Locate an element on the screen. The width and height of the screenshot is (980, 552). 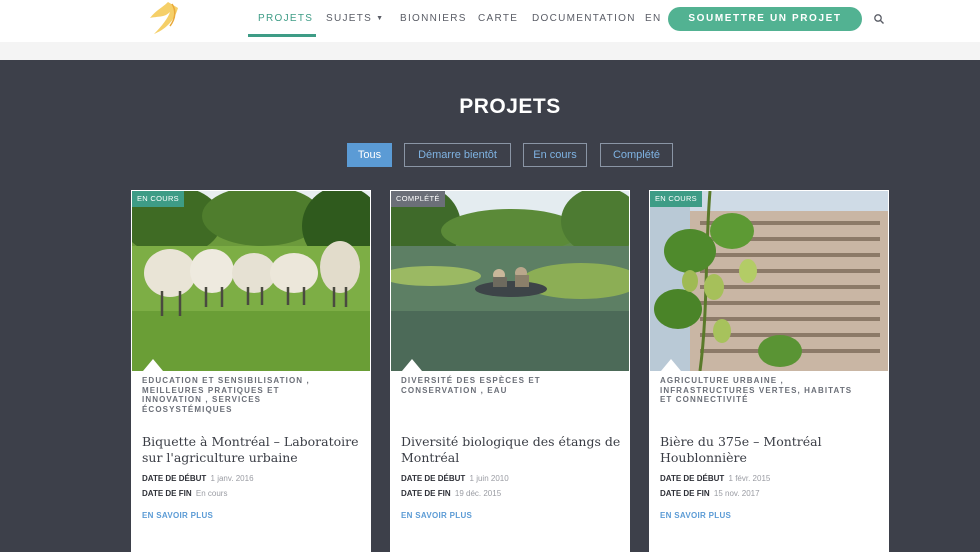
start-date-value: 1 févr. 2015 is located at coordinates (749, 478).